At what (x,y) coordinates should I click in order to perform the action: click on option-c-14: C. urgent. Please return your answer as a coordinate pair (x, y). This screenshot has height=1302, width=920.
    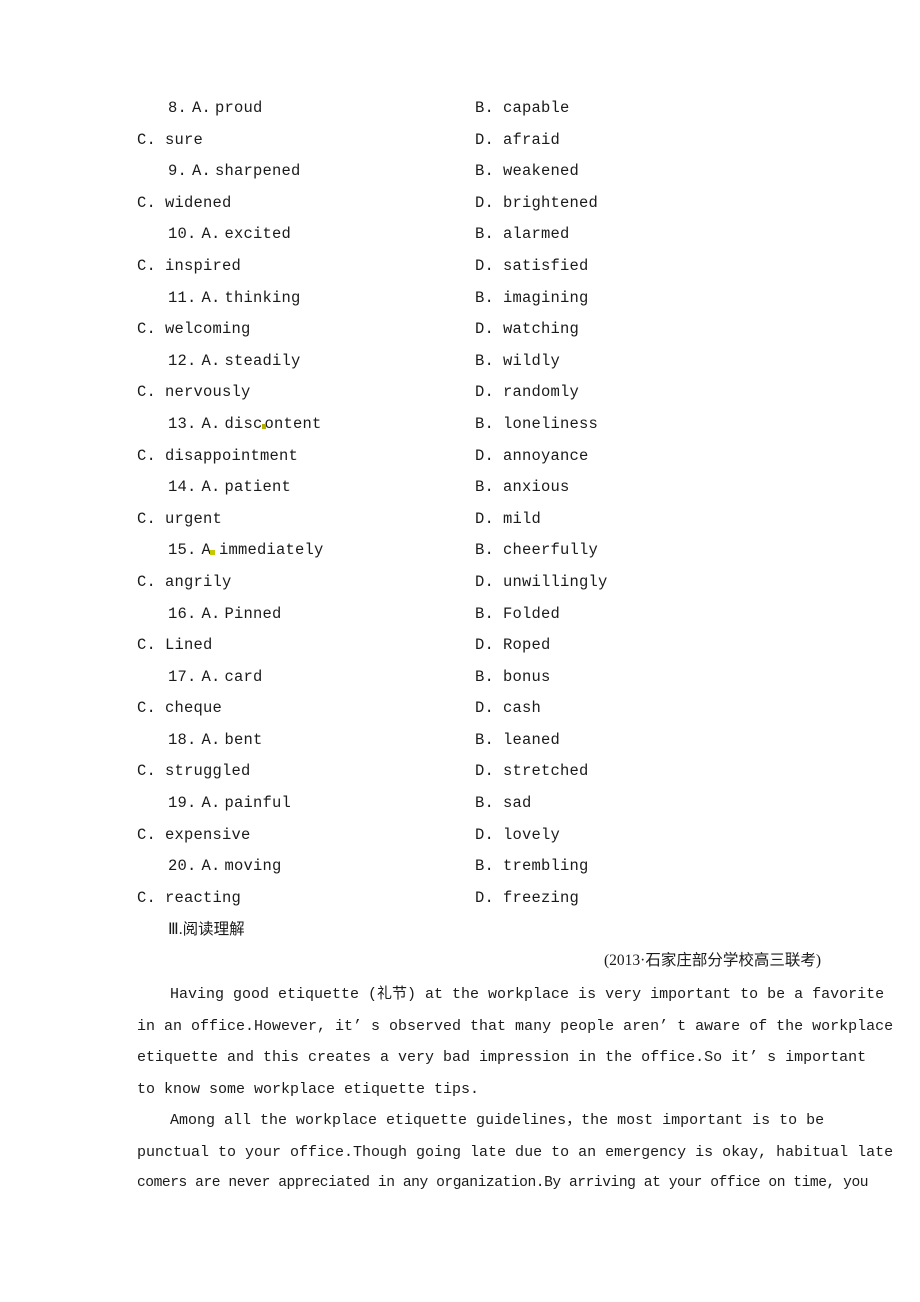
    Looking at the image, I should click on (179, 520).